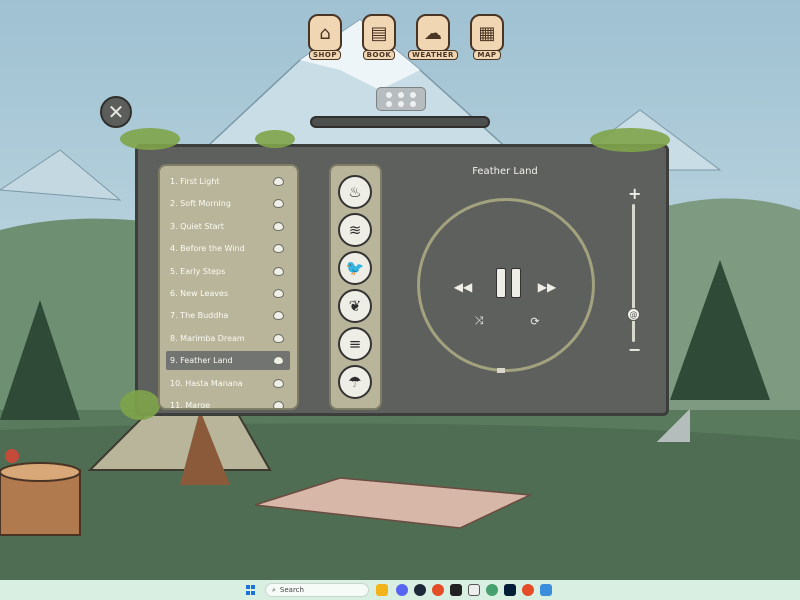 Image resolution: width=800 pixels, height=600 pixels. I want to click on close-button: ✕, so click(116, 112).